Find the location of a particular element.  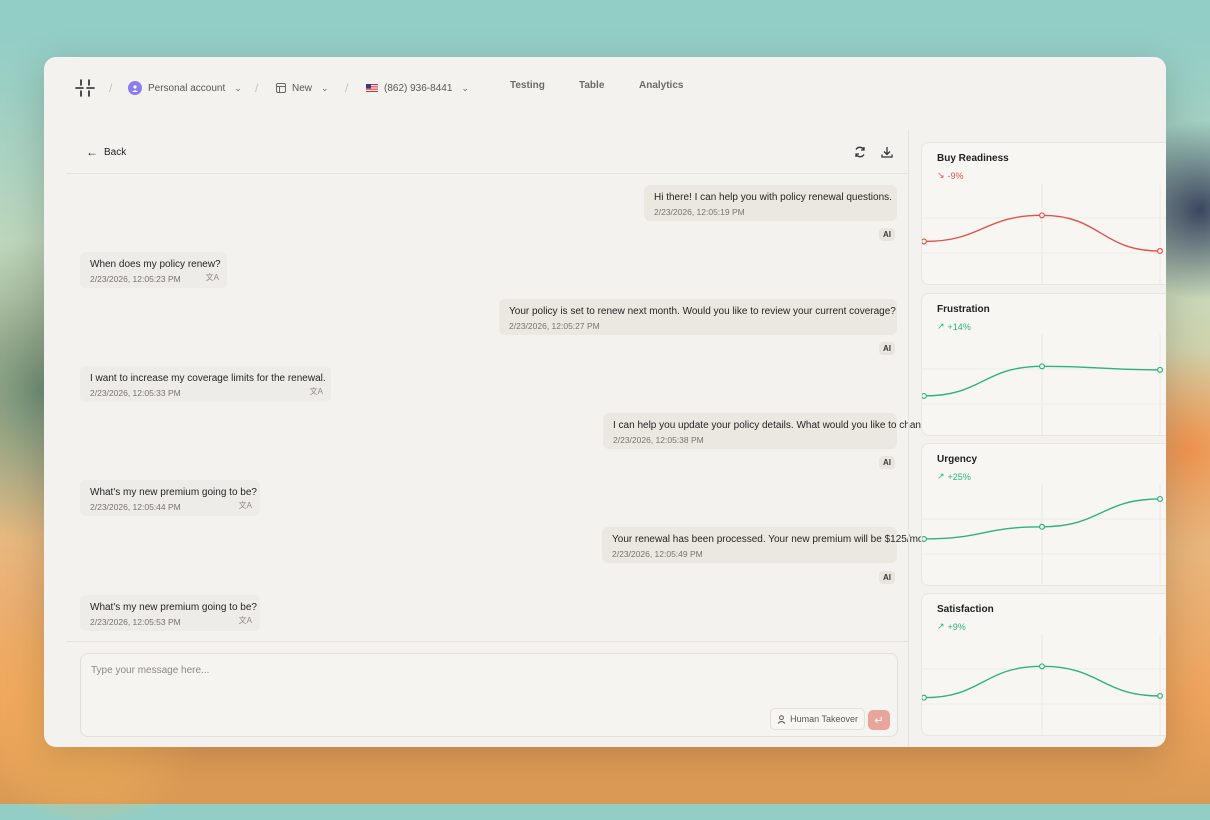

logo-icon is located at coordinates (85, 88).